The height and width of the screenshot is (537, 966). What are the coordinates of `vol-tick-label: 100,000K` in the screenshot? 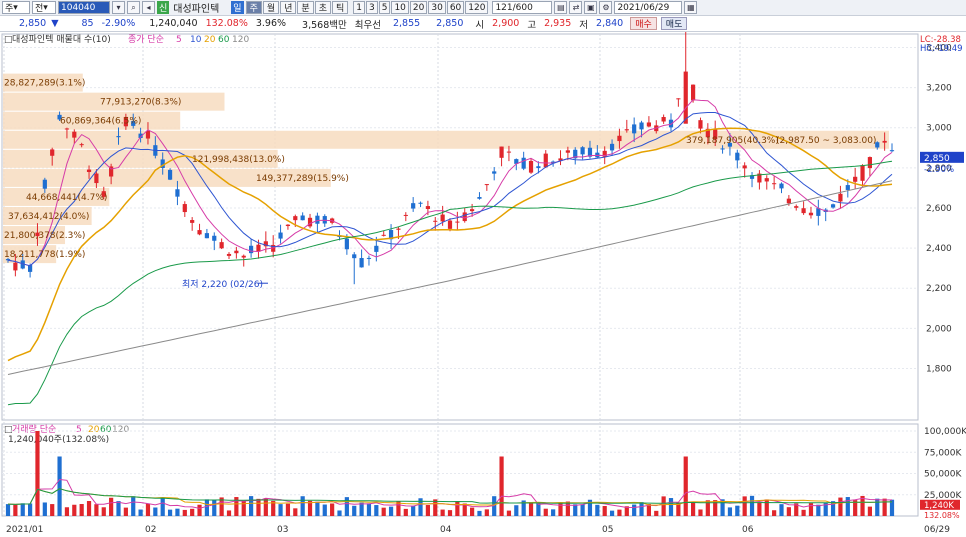 It's located at (945, 432).